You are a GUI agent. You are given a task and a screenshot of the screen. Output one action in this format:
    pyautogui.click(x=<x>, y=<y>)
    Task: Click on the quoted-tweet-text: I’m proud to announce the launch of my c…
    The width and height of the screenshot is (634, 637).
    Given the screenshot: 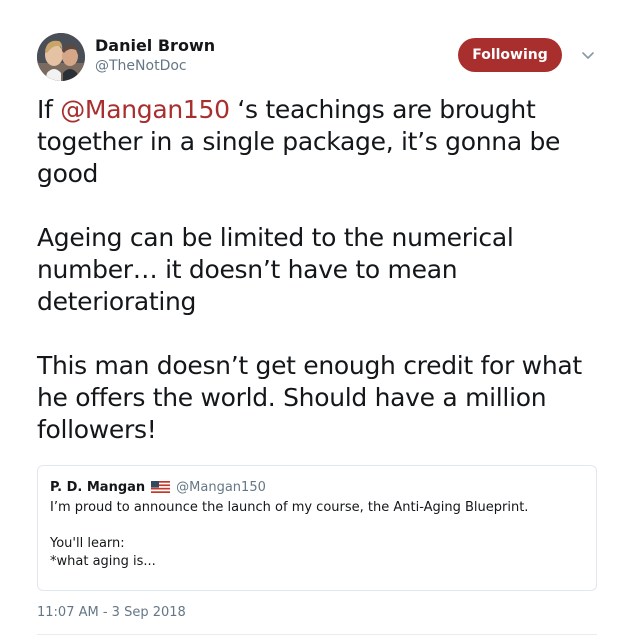 What is the action you would take?
    pyautogui.click(x=317, y=535)
    